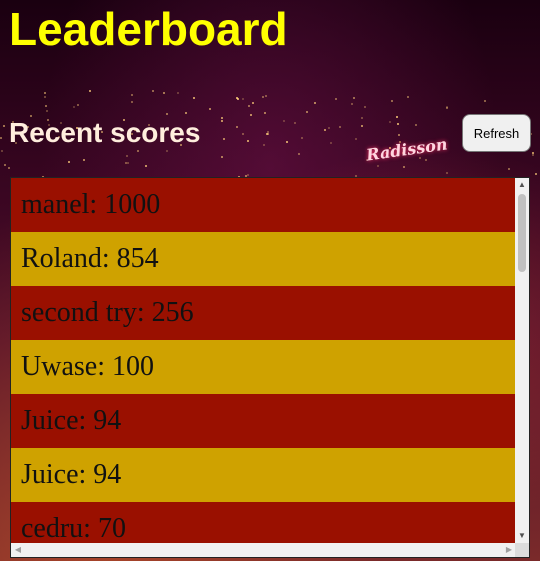  Describe the element at coordinates (148, 29) in the screenshot. I see `page-title: Leaderboard` at that location.